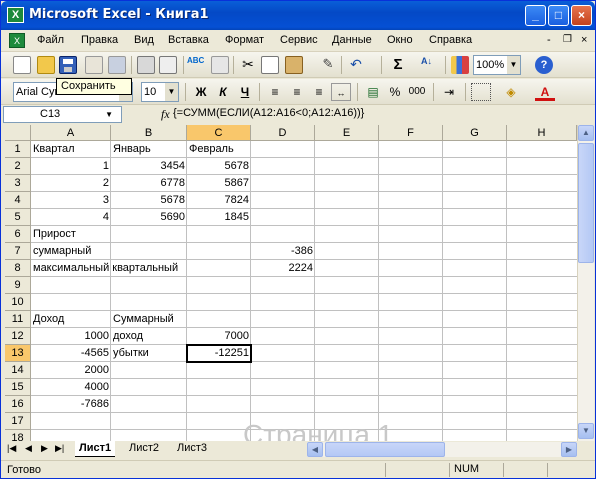  What do you see at coordinates (18, 421) in the screenshot?
I see `row-header: 17` at bounding box center [18, 421].